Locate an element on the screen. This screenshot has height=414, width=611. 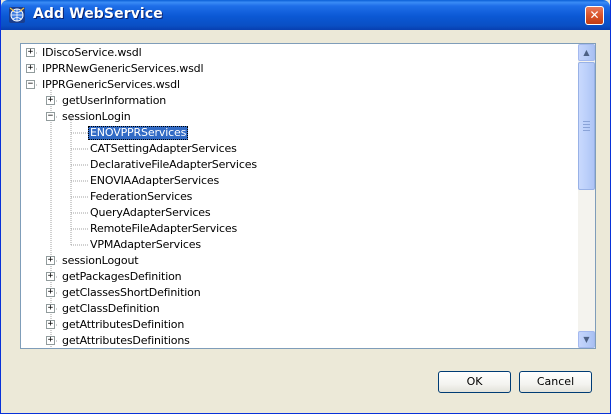
scroll-thumb is located at coordinates (586, 126).